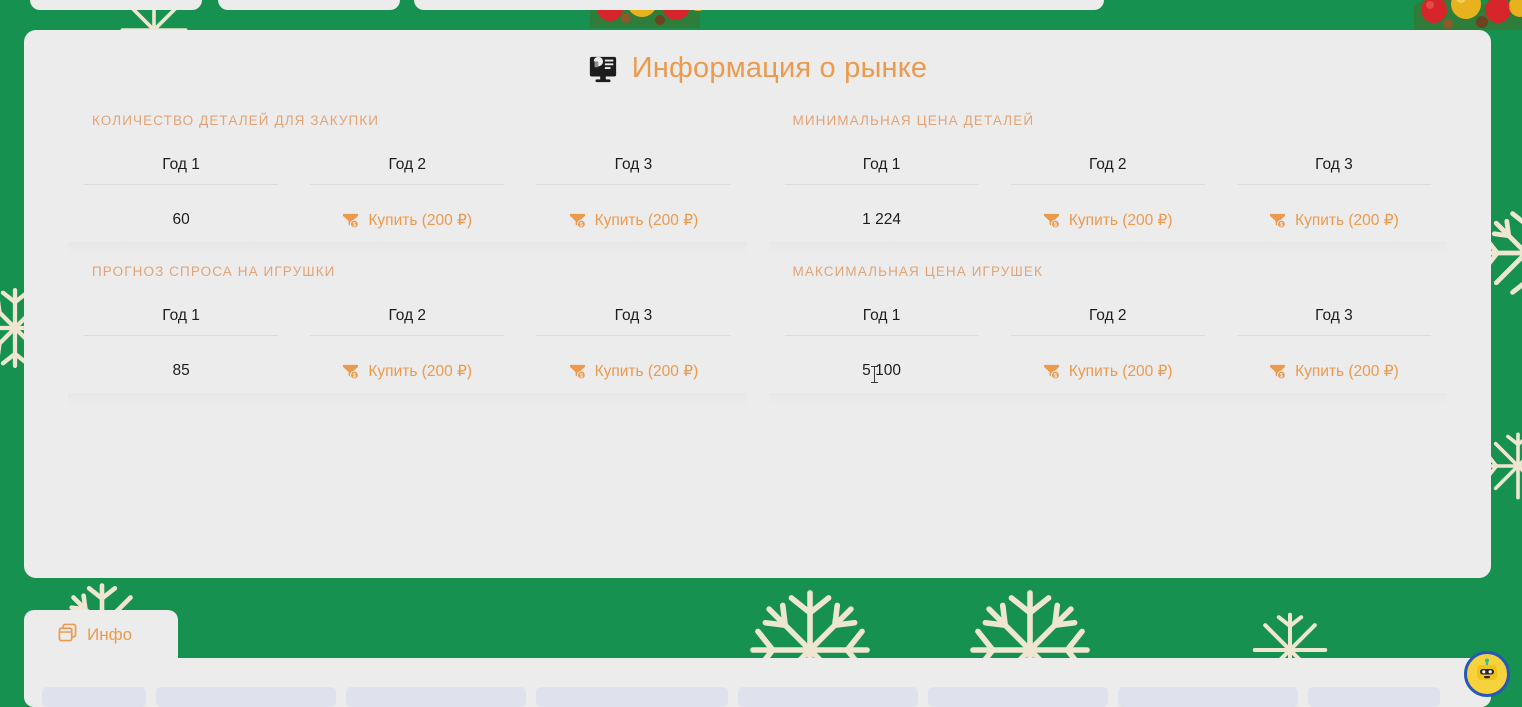 Image resolution: width=1522 pixels, height=707 pixels. What do you see at coordinates (913, 120) in the screenshot?
I see `metric-label: МИНИМАЛЬНАЯ ЦЕНА ДЕТАЛЕЙ` at bounding box center [913, 120].